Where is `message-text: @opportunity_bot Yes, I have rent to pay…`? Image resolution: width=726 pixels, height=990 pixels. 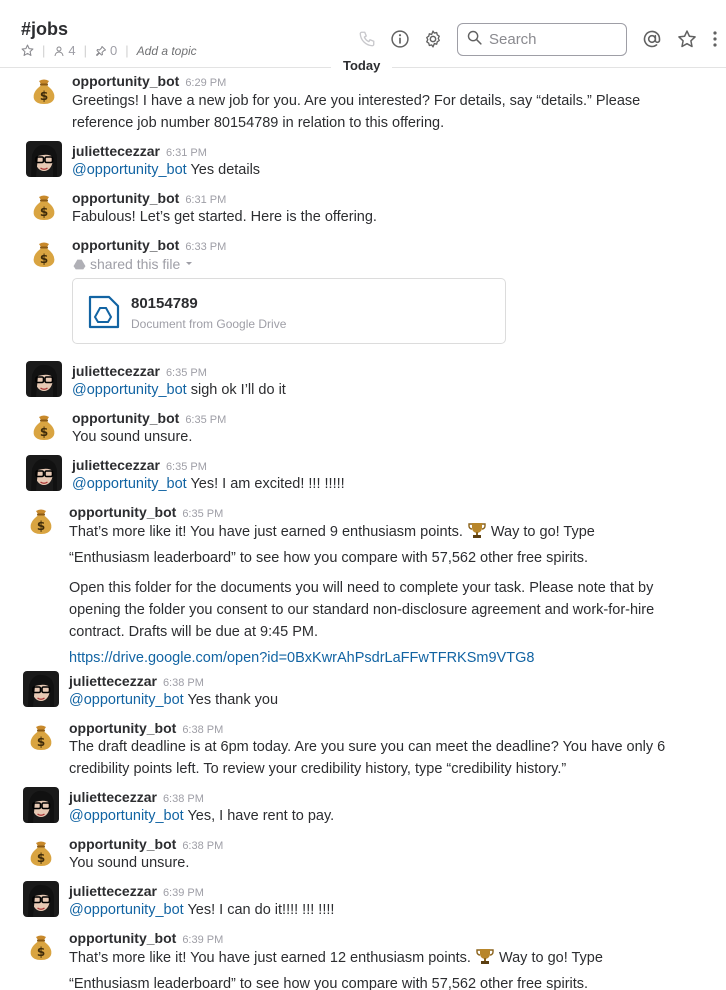
message-text: @opportunity_bot Yes, I have rent to pay… is located at coordinates (202, 816).